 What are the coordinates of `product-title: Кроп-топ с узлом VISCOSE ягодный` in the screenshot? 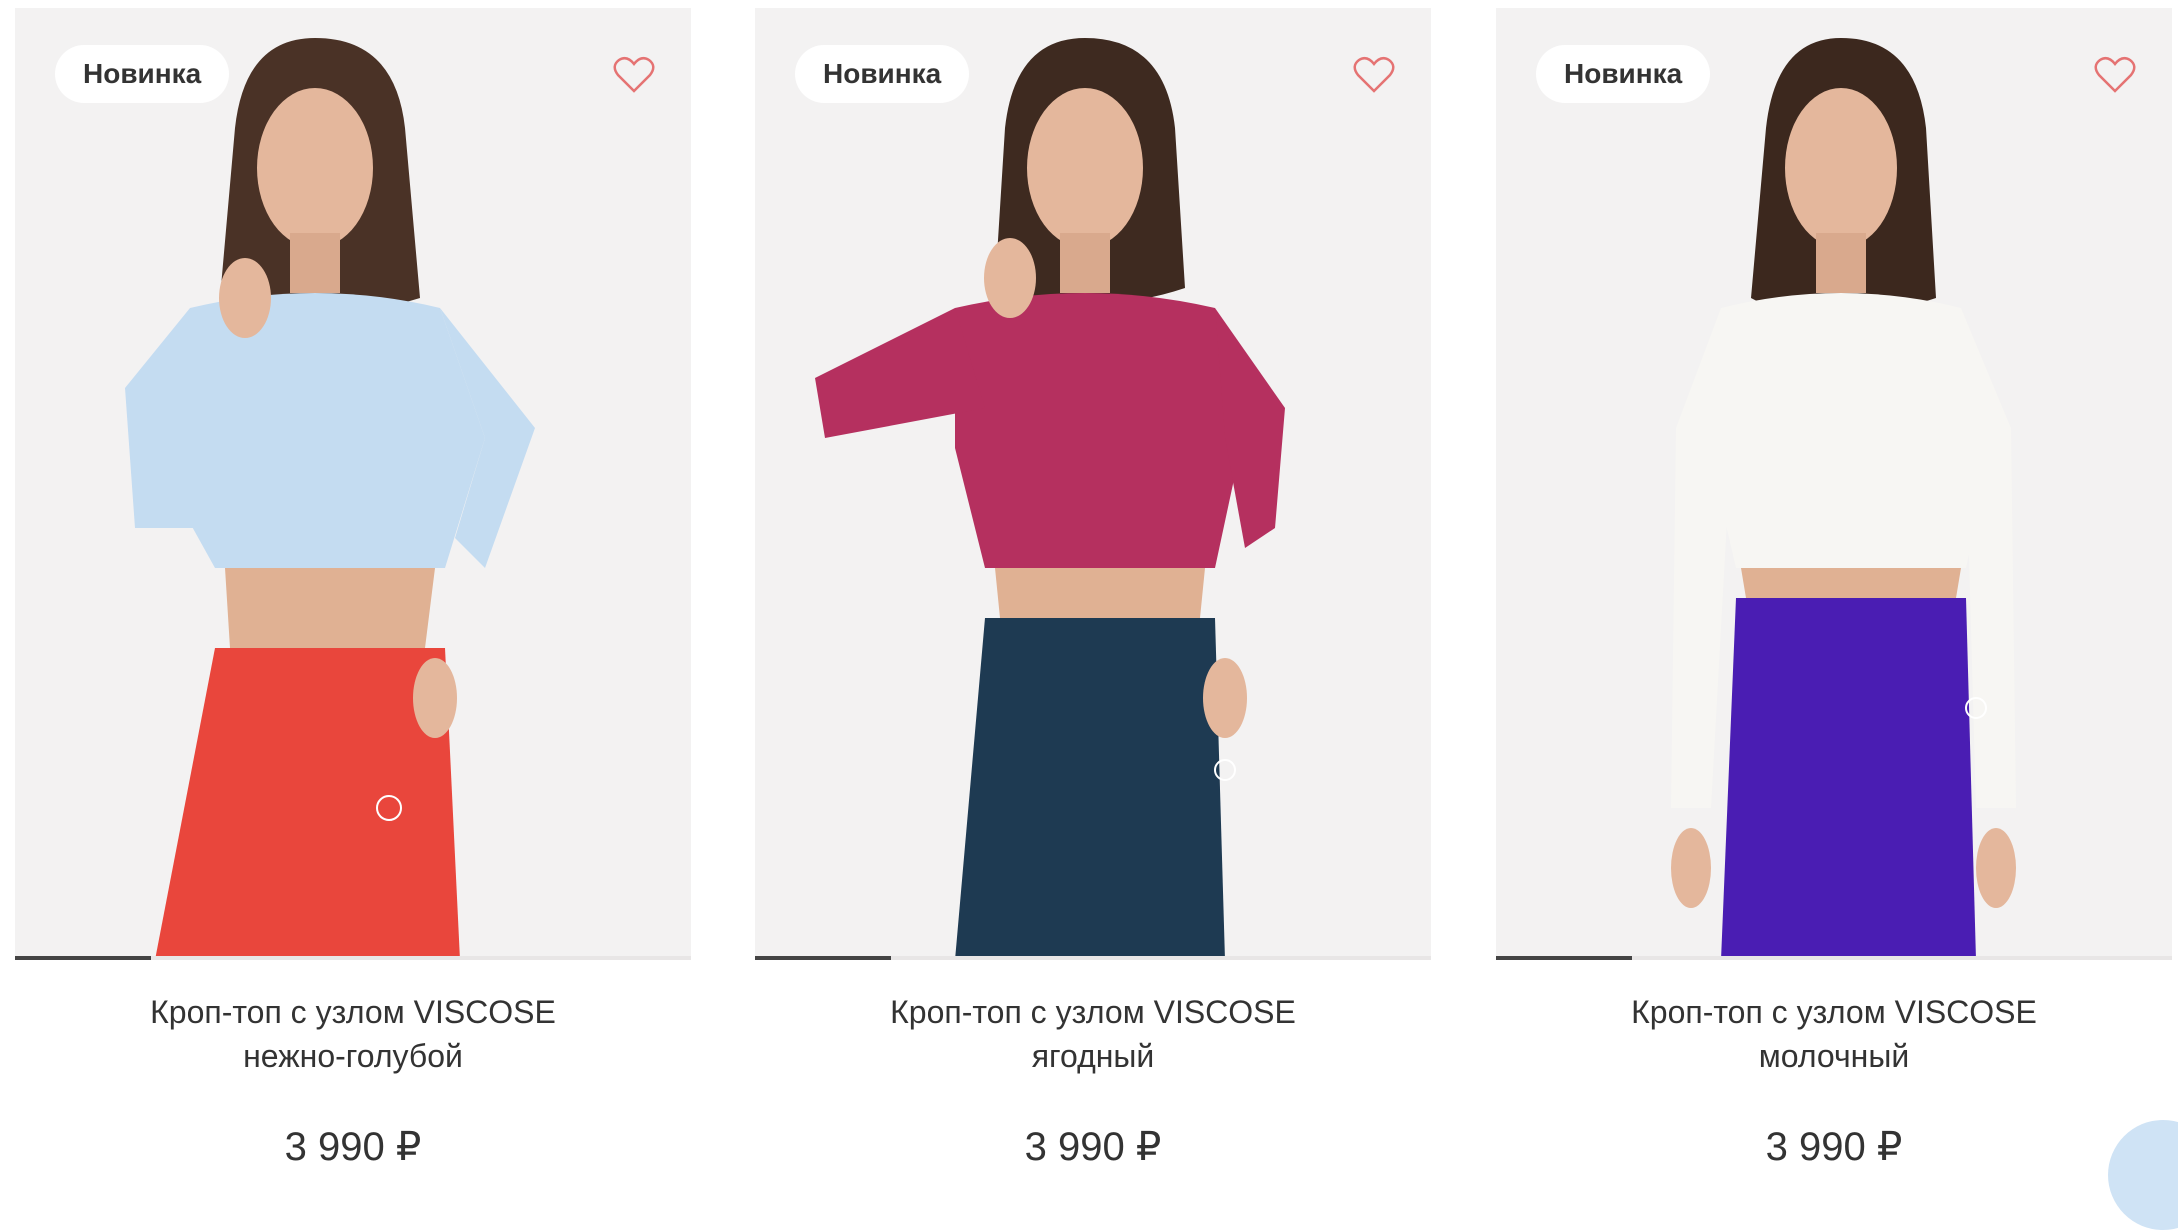 It's located at (1093, 1034).